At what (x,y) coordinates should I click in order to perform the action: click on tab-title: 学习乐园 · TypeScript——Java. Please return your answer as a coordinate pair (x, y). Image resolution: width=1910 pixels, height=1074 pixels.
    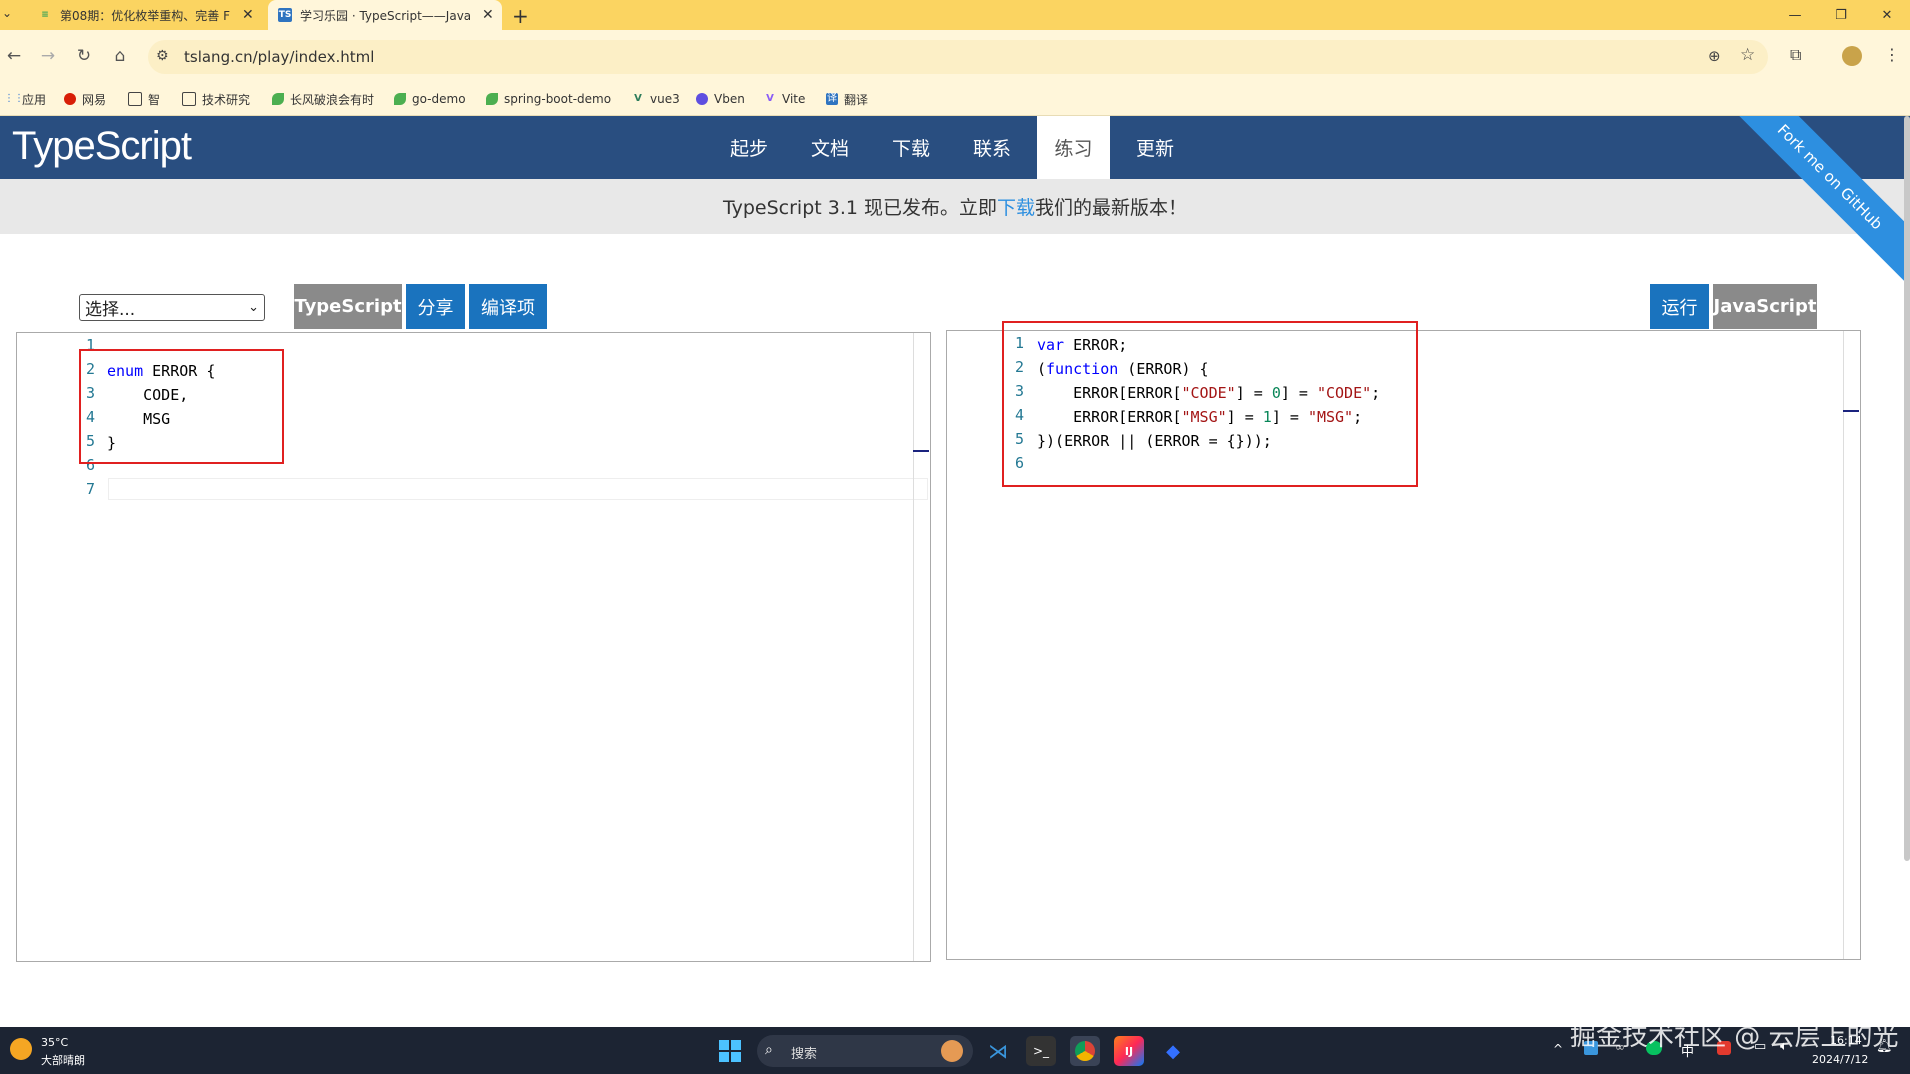
    Looking at the image, I should click on (385, 15).